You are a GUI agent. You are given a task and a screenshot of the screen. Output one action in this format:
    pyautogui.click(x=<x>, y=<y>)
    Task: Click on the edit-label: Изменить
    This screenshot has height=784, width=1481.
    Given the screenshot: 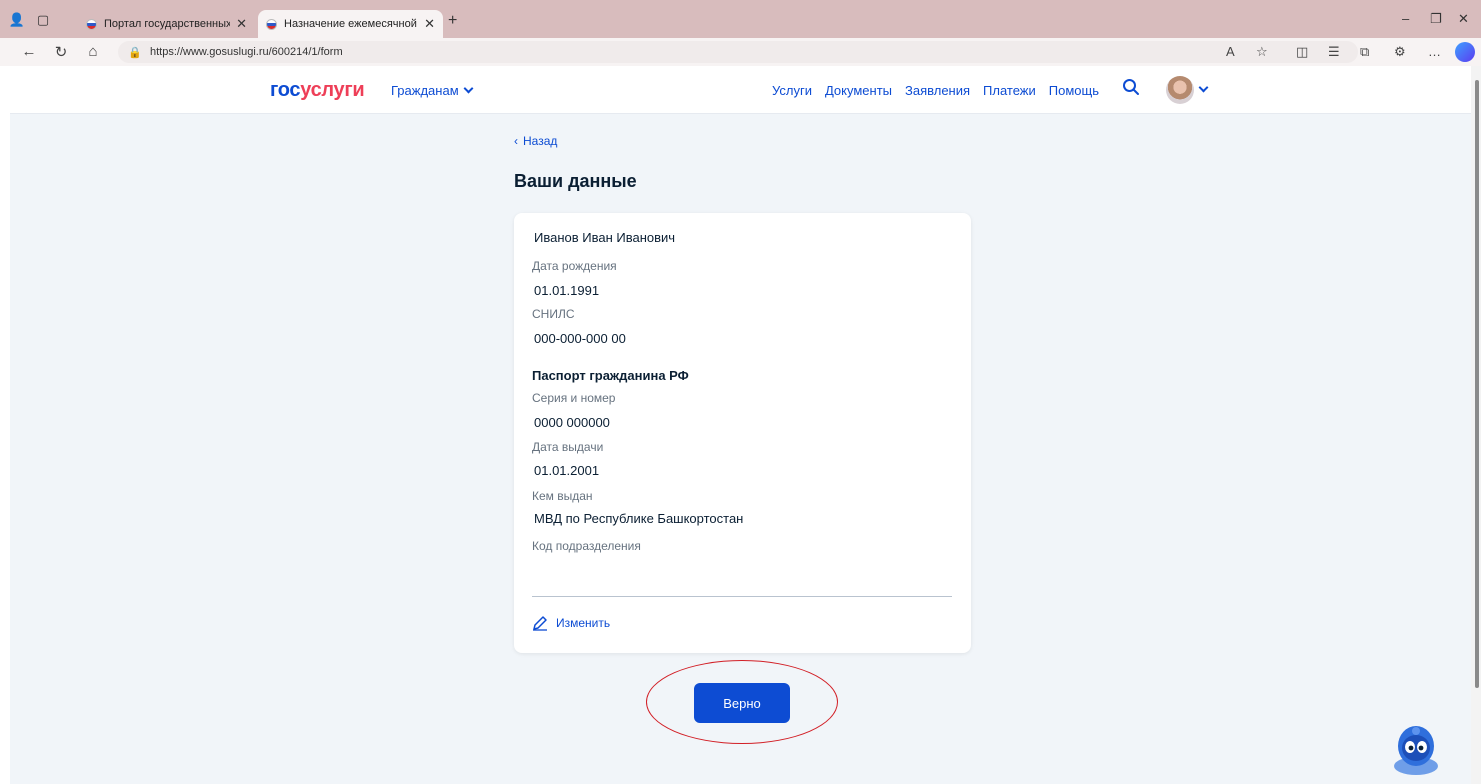 What is the action you would take?
    pyautogui.click(x=583, y=623)
    